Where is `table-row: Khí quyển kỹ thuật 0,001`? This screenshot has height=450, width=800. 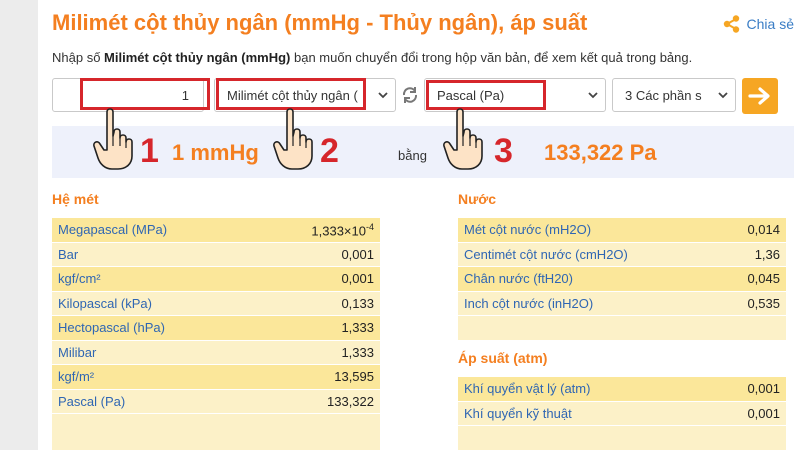 table-row: Khí quyển kỹ thuật 0,001 is located at coordinates (622, 413).